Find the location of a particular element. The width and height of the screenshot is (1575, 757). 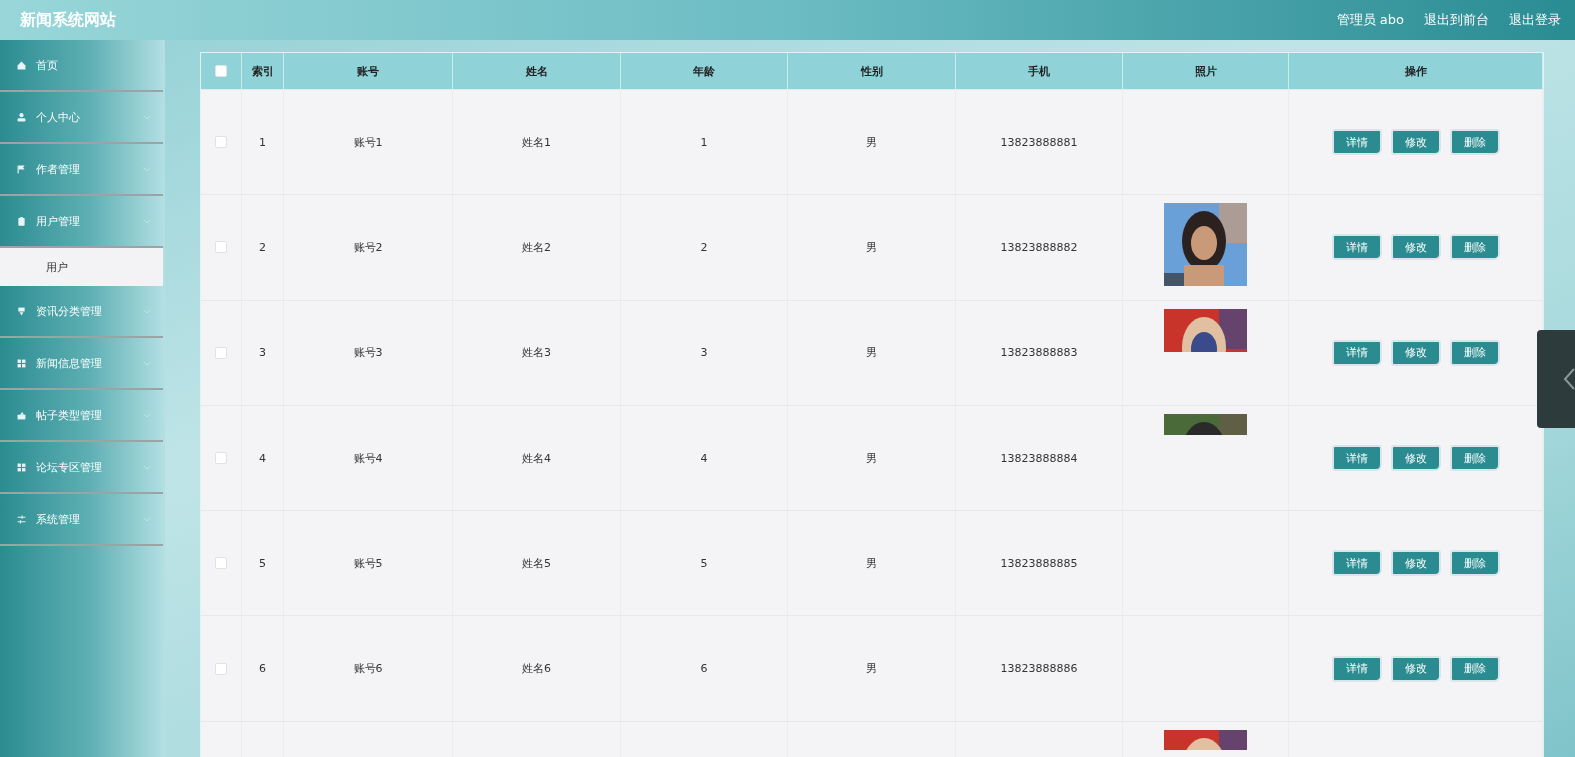

sidebar-label: 用户管理 is located at coordinates (58, 221).